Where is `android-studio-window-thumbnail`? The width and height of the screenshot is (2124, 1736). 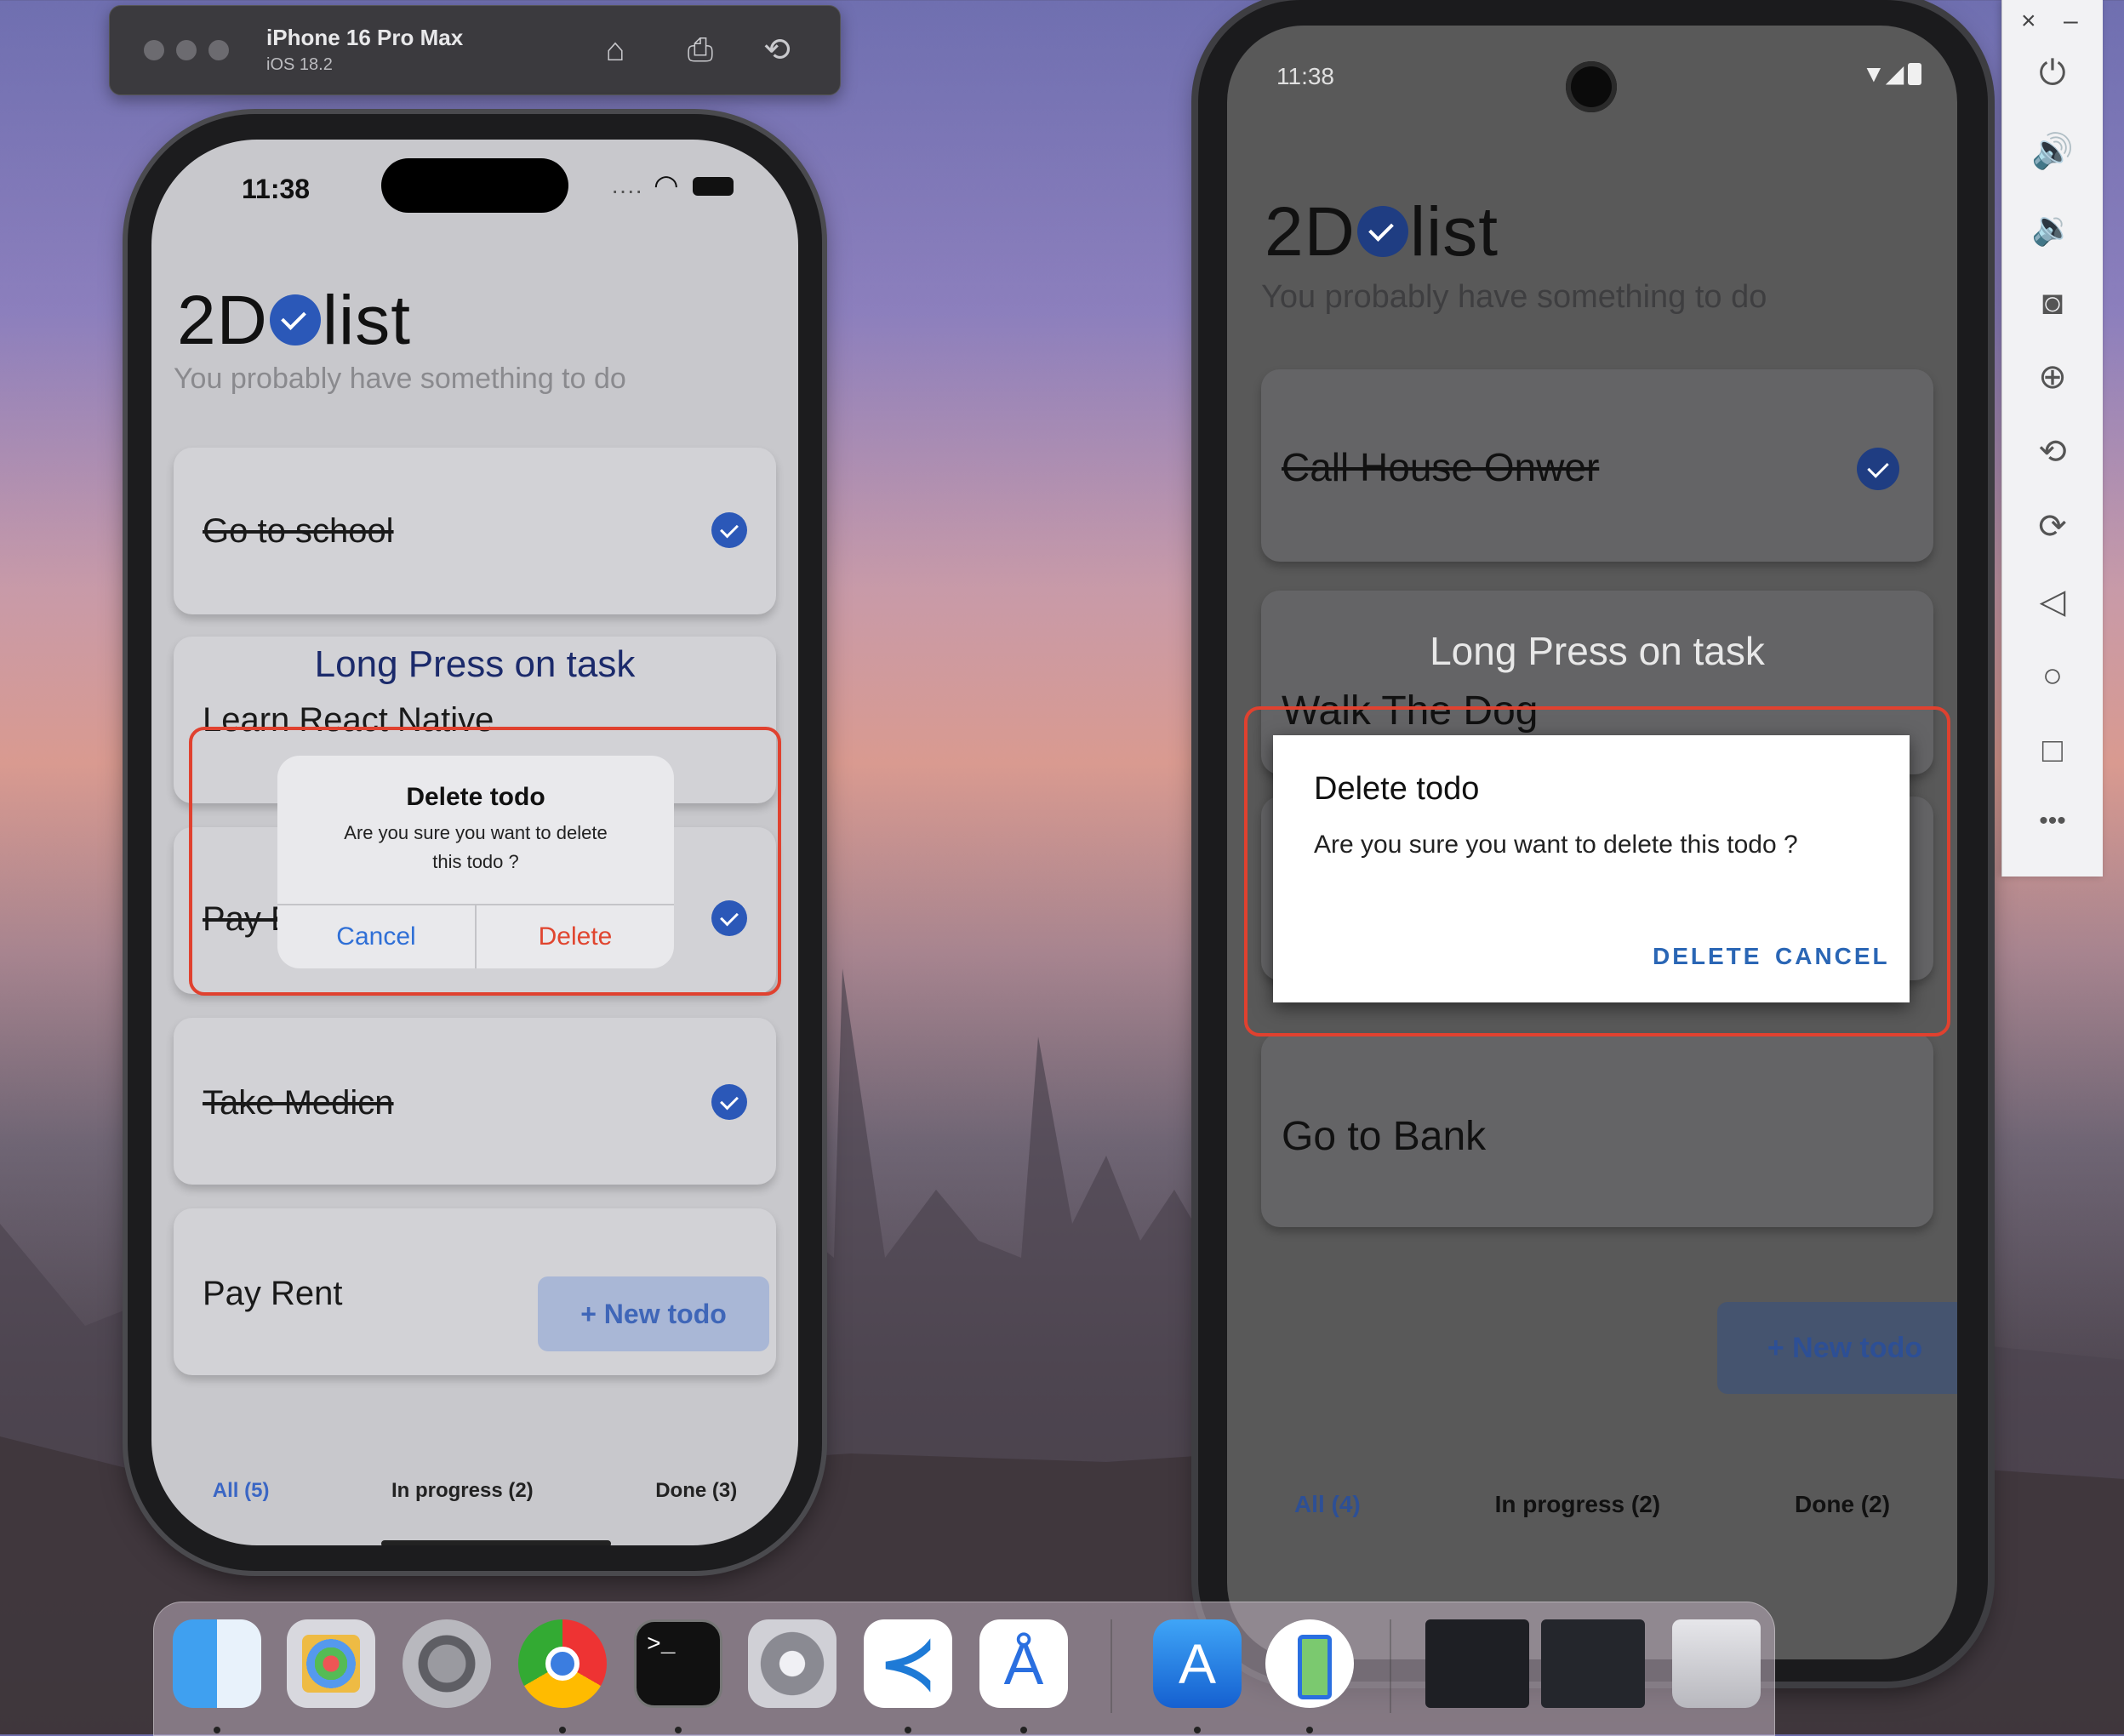 android-studio-window-thumbnail is located at coordinates (1477, 1663).